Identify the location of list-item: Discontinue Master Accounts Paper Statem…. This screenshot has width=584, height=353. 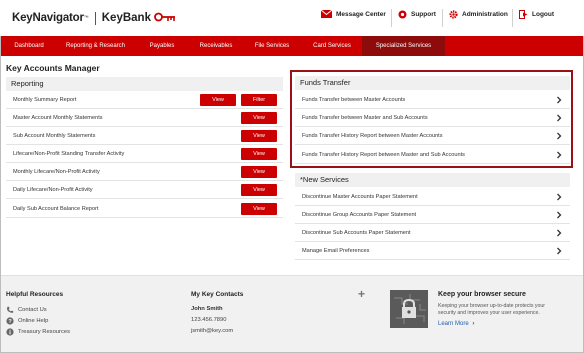
(432, 197).